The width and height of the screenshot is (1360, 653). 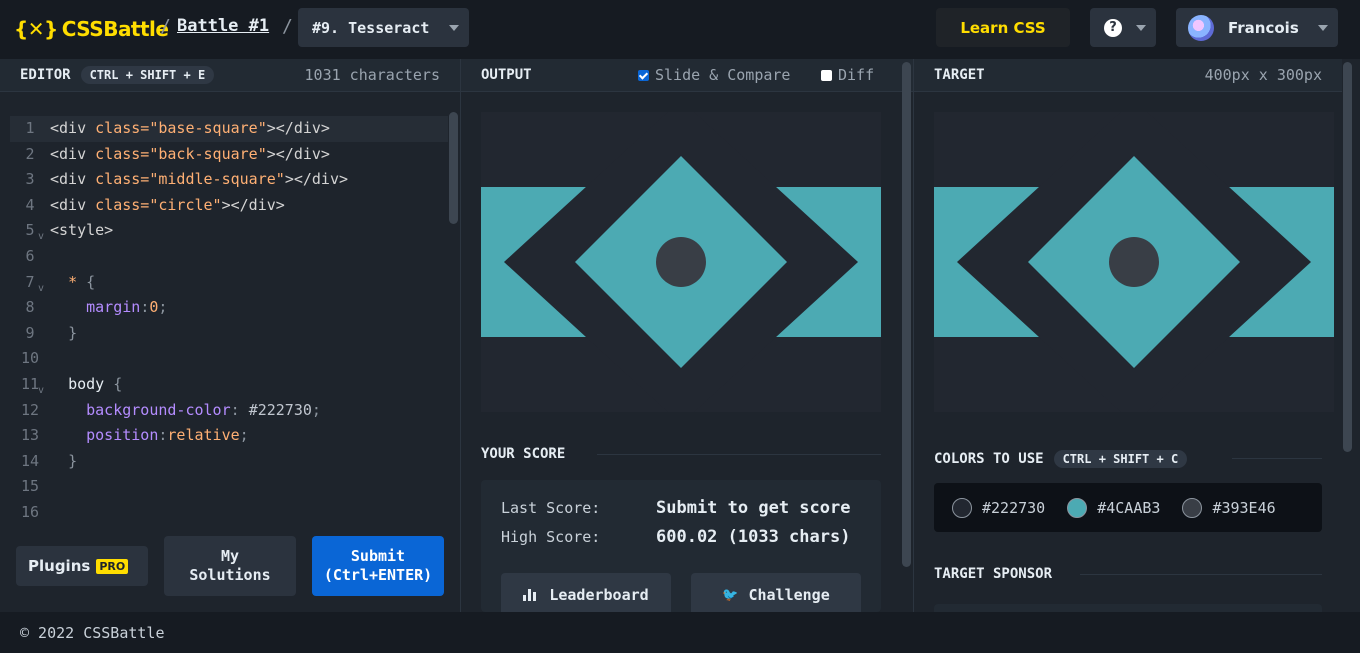 I want to click on output-canvas, so click(x=681, y=262).